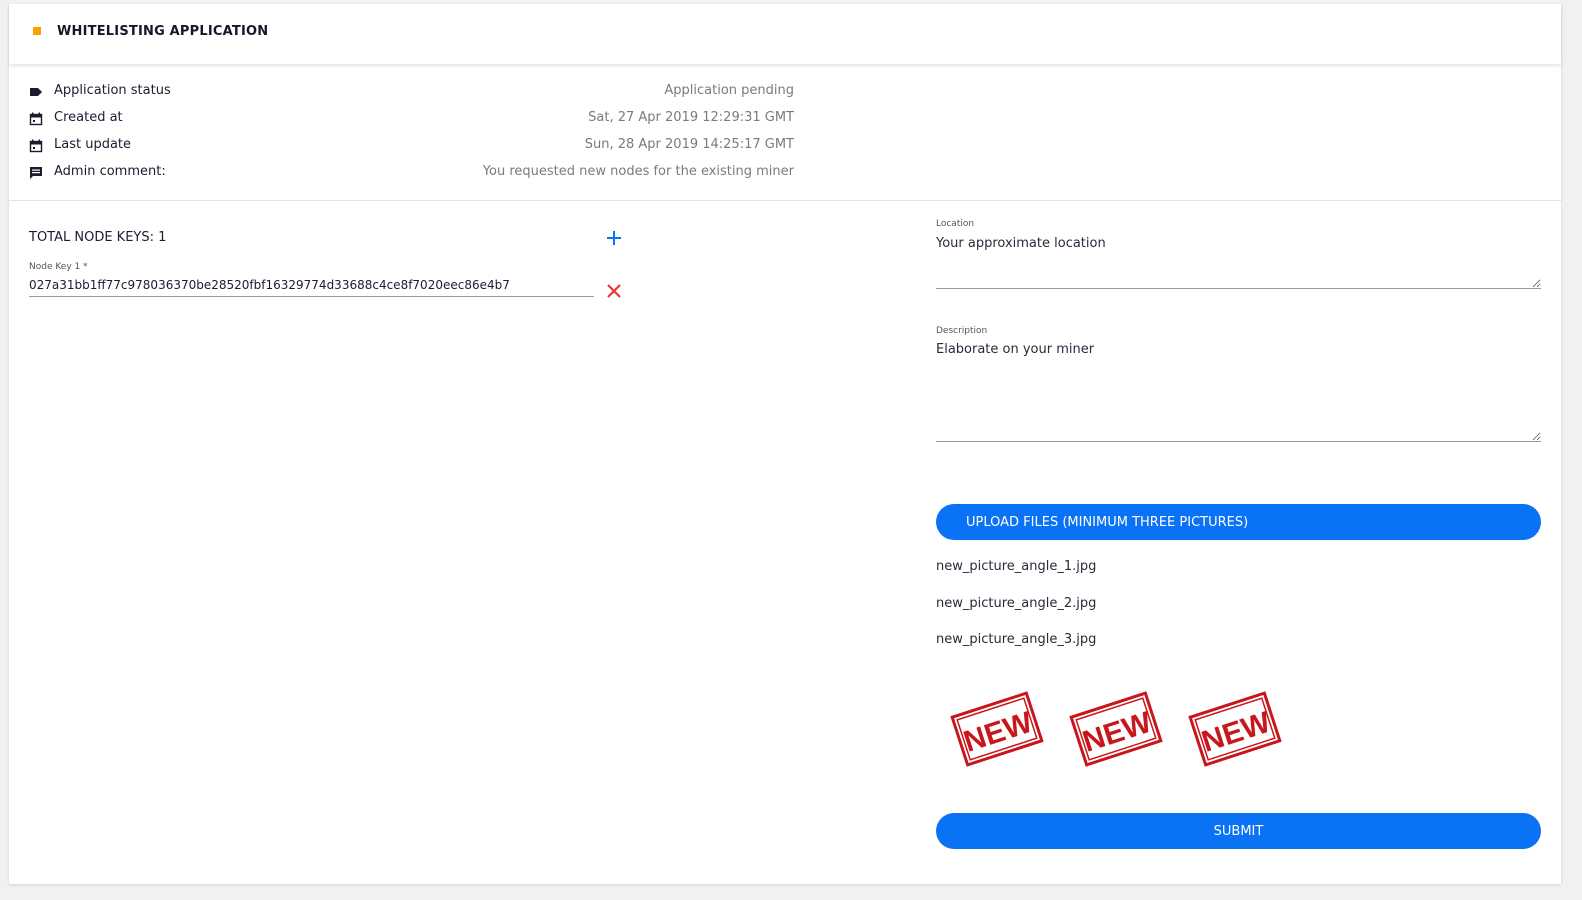  Describe the element at coordinates (614, 291) in the screenshot. I see `remove-node-key-icon` at that location.